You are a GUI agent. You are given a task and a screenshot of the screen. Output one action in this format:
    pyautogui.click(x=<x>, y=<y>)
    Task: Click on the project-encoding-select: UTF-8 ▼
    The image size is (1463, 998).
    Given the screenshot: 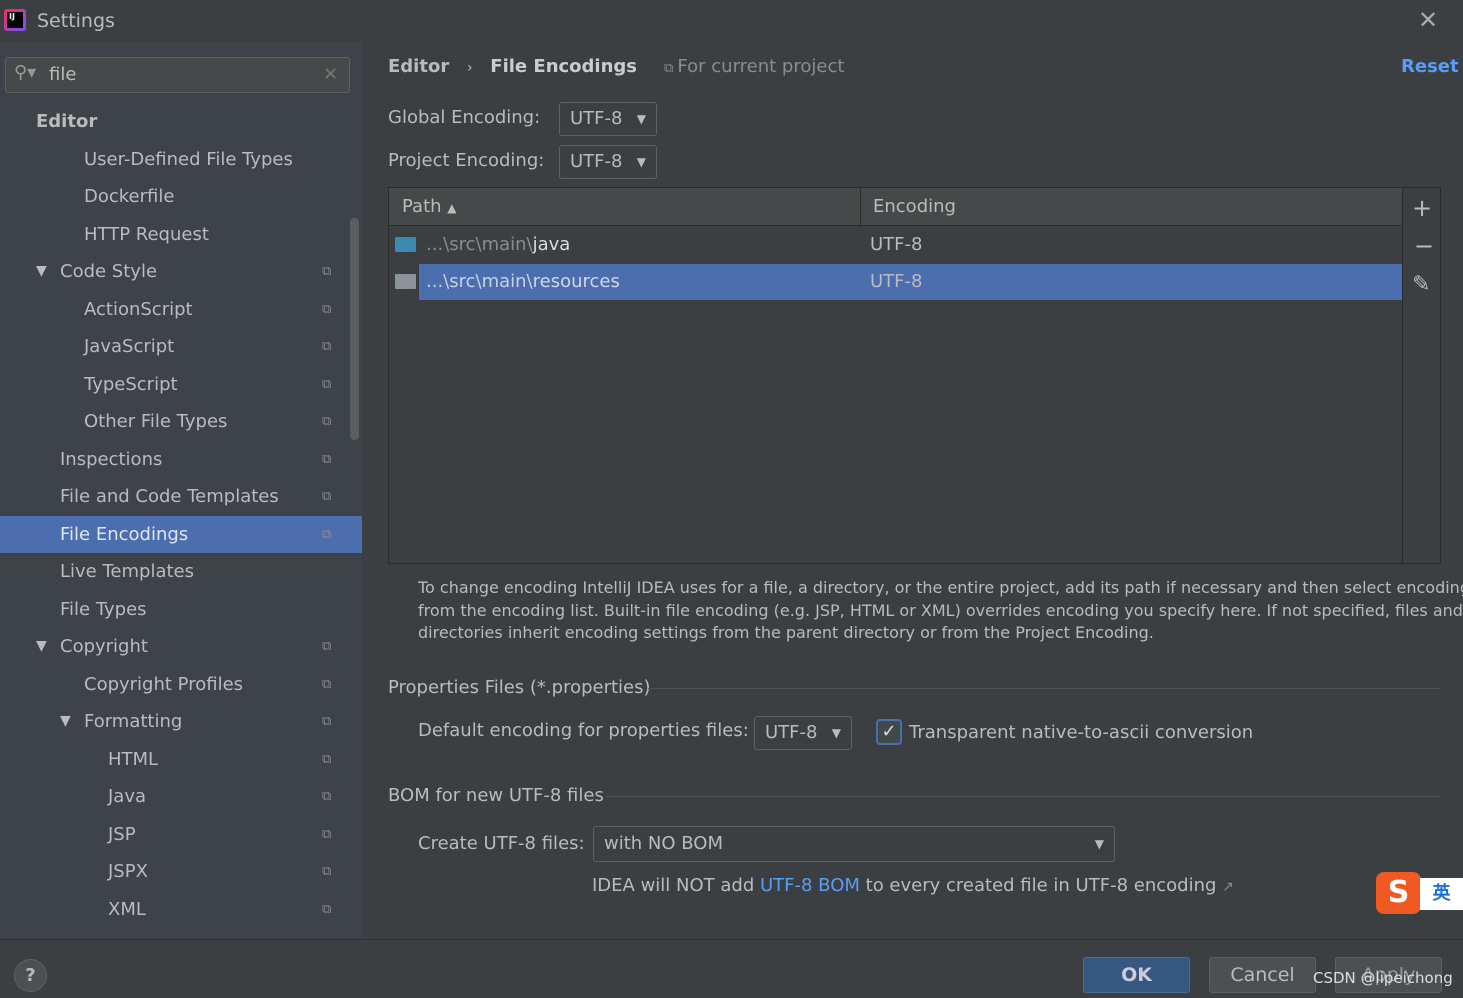 What is the action you would take?
    pyautogui.click(x=608, y=162)
    